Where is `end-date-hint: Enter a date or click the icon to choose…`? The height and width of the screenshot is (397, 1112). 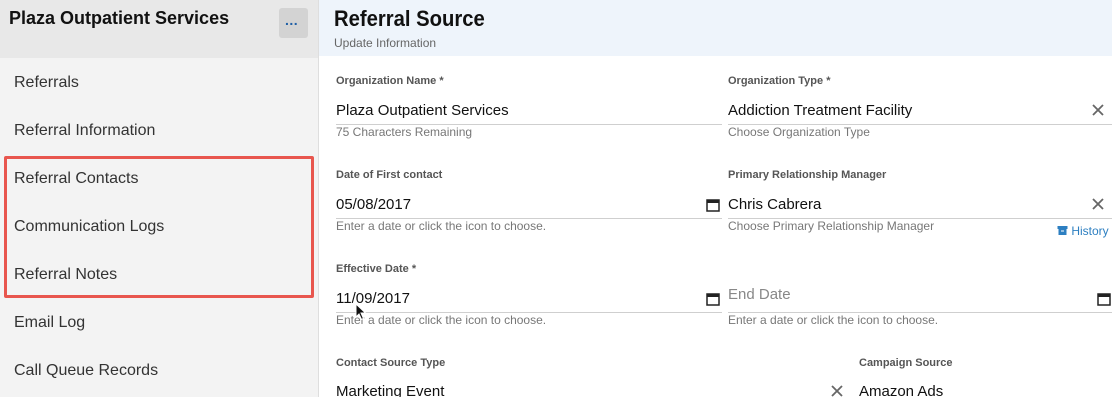 end-date-hint: Enter a date or click the icon to choose… is located at coordinates (833, 320).